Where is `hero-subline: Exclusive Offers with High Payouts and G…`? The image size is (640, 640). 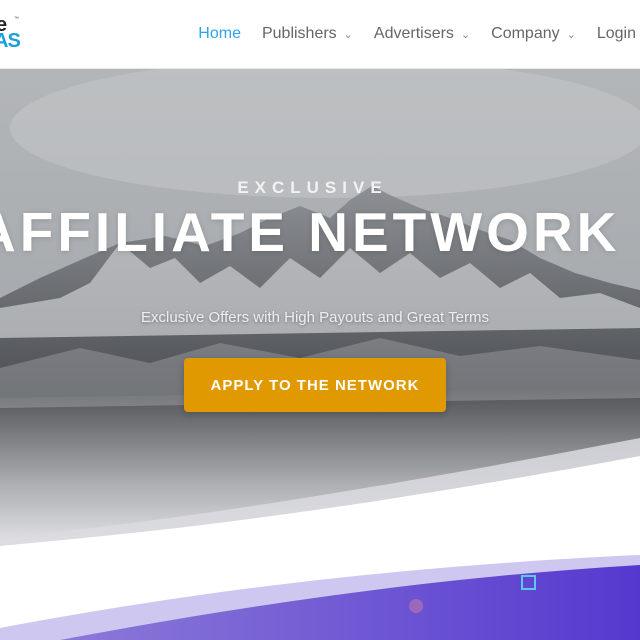
hero-subline: Exclusive Offers with High Payouts and G… is located at coordinates (315, 317).